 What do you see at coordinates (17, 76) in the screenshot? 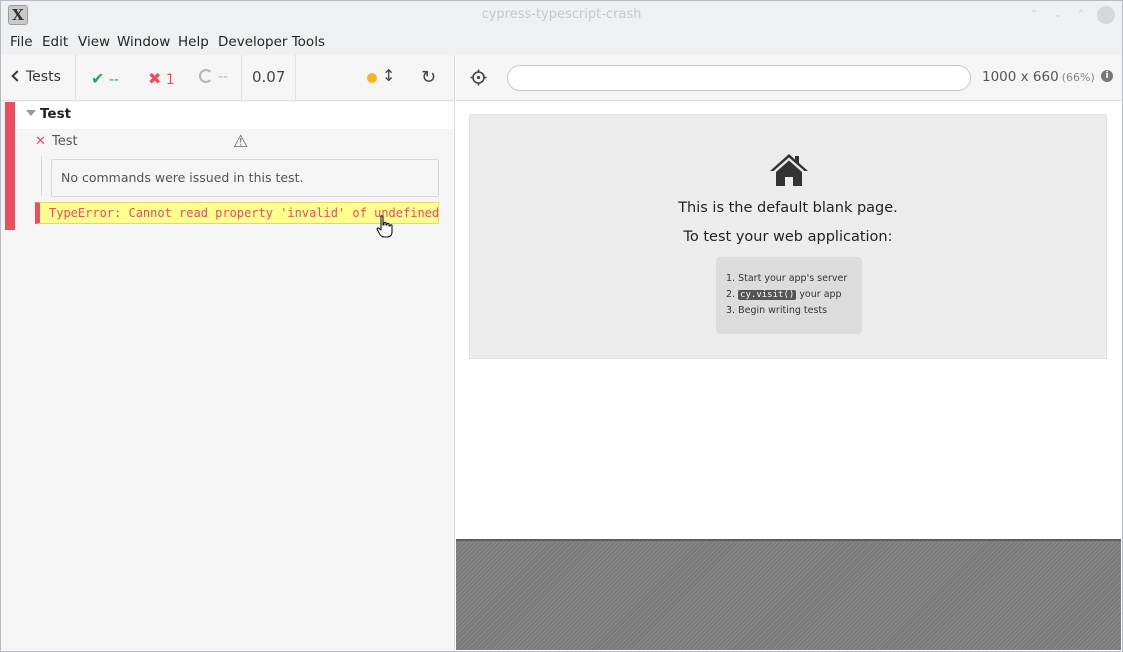
I see `chevron-left-icon` at bounding box center [17, 76].